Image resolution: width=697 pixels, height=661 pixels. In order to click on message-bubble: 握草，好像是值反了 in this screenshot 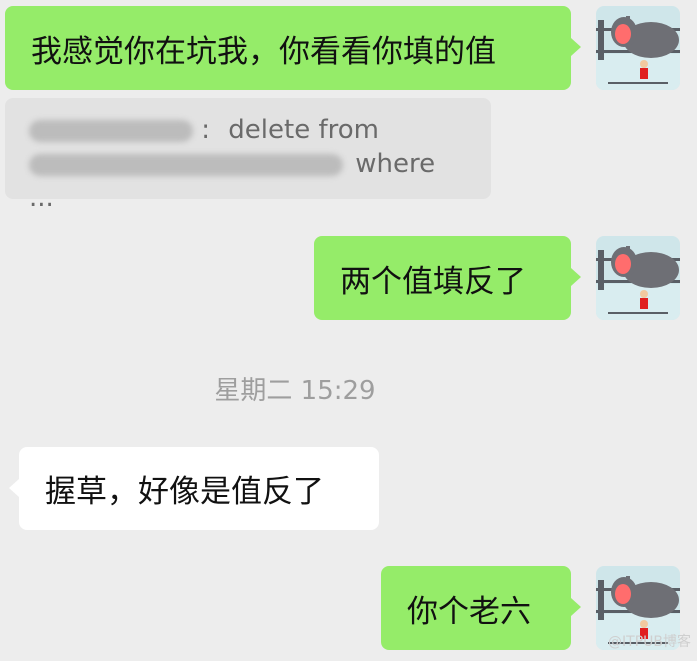, I will do `click(199, 488)`.